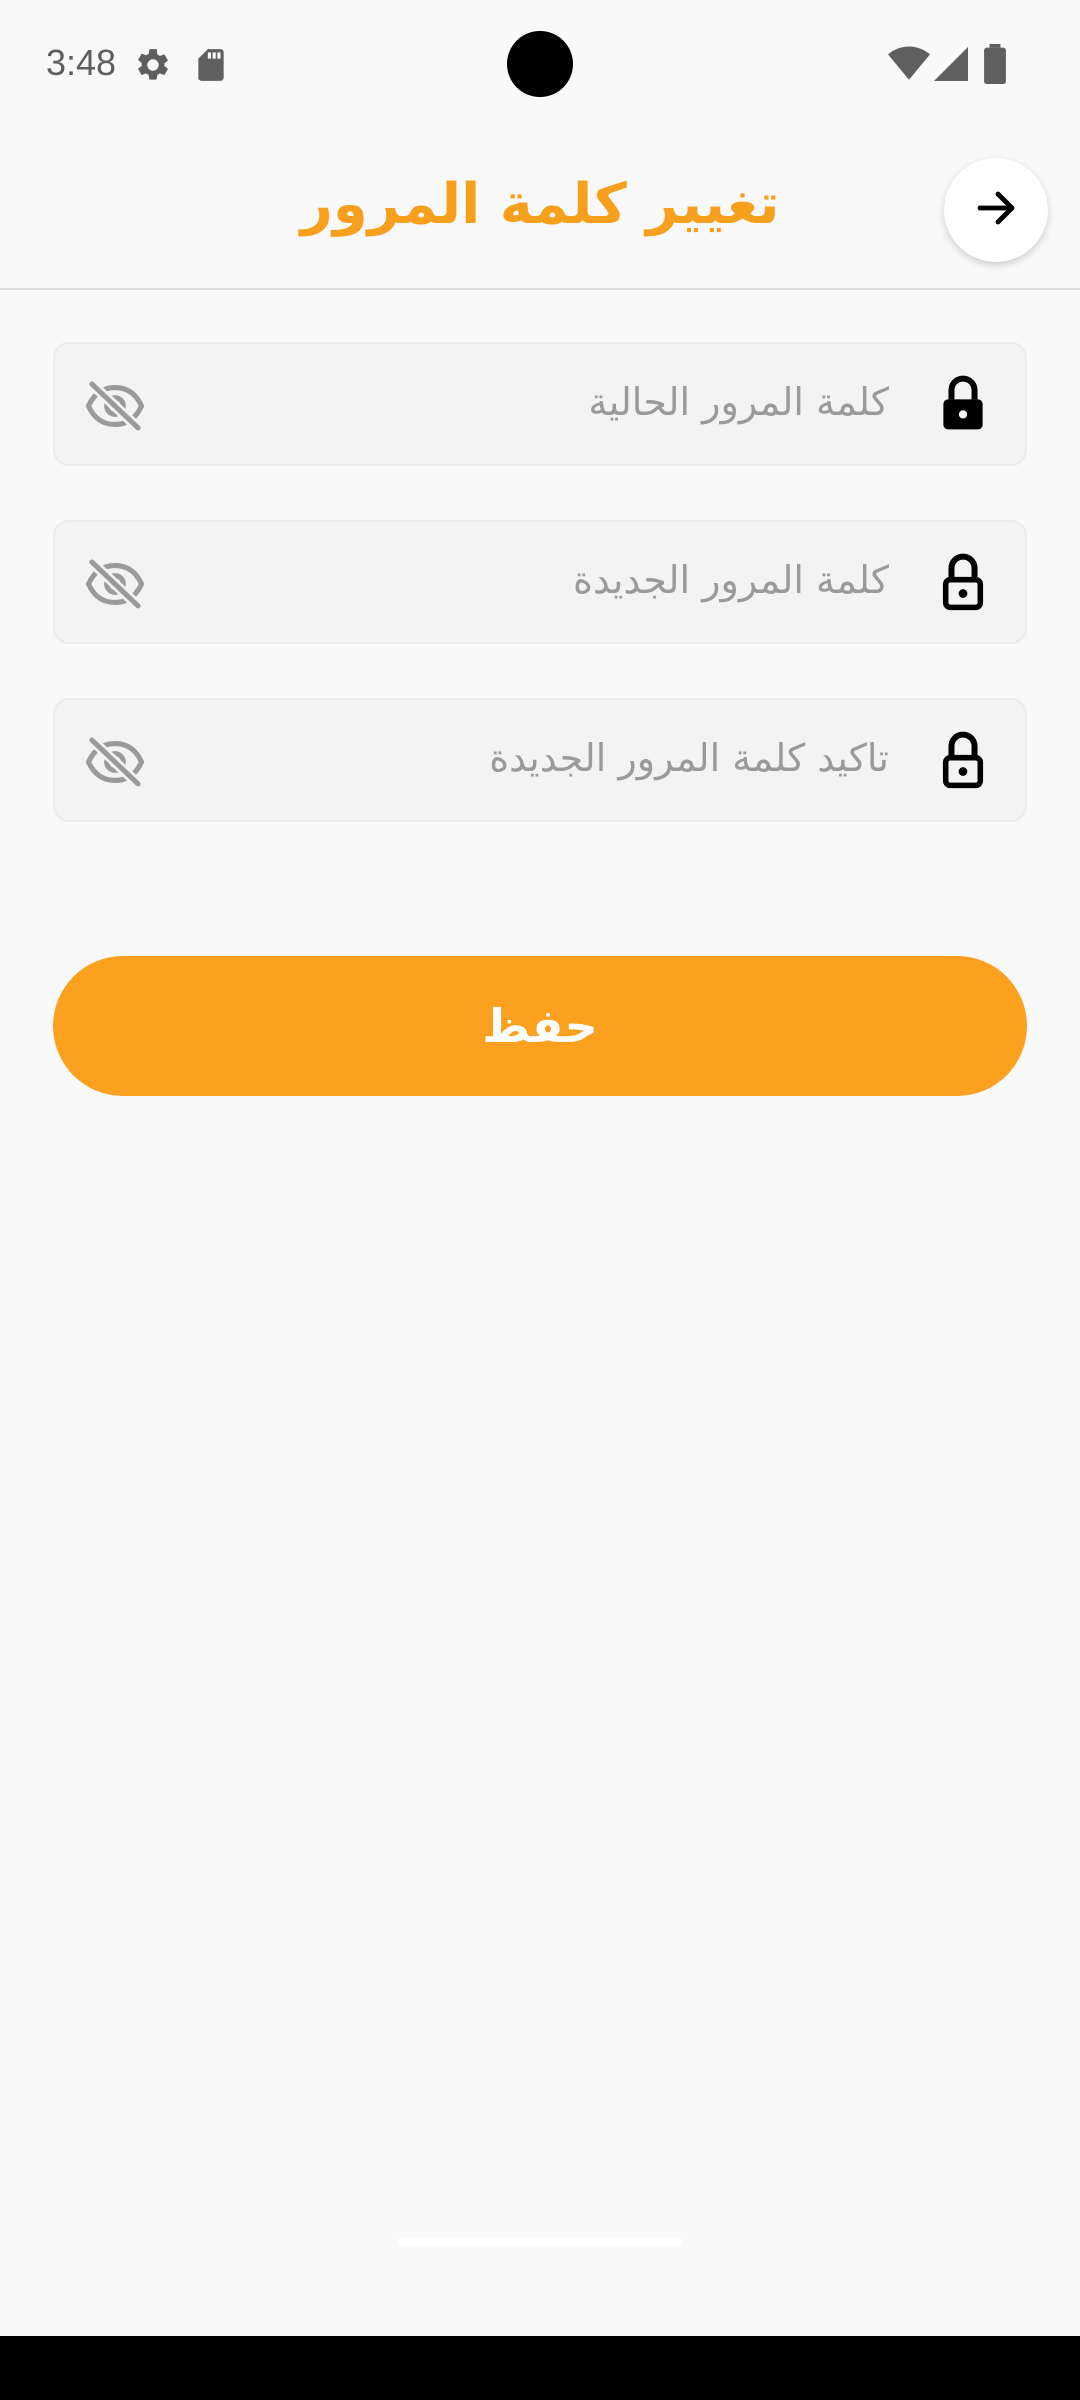 Image resolution: width=1080 pixels, height=2400 pixels. Describe the element at coordinates (689, 758) in the screenshot. I see `confirm-password-placeholder: تاكيد كلمة المرور الجديدة` at that location.